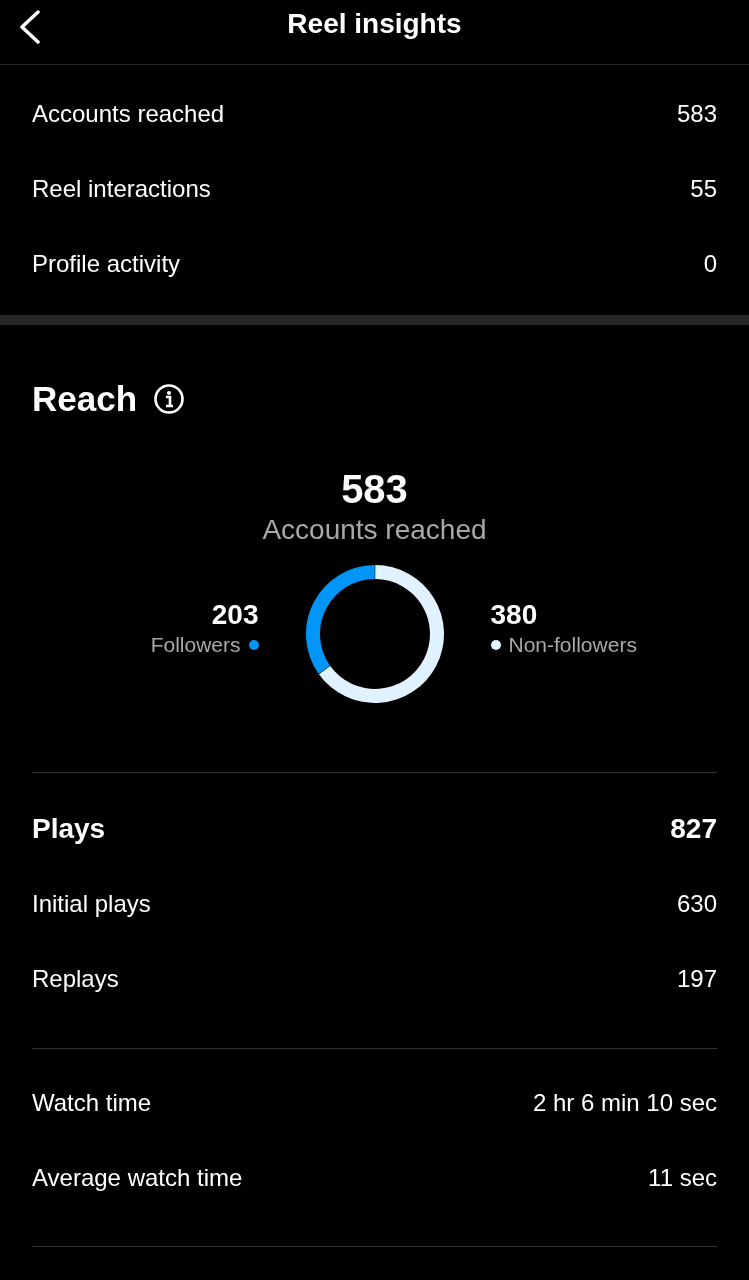  Describe the element at coordinates (624, 1102) in the screenshot. I see `stat-value: 2 hr 6 min 10 sec` at that location.